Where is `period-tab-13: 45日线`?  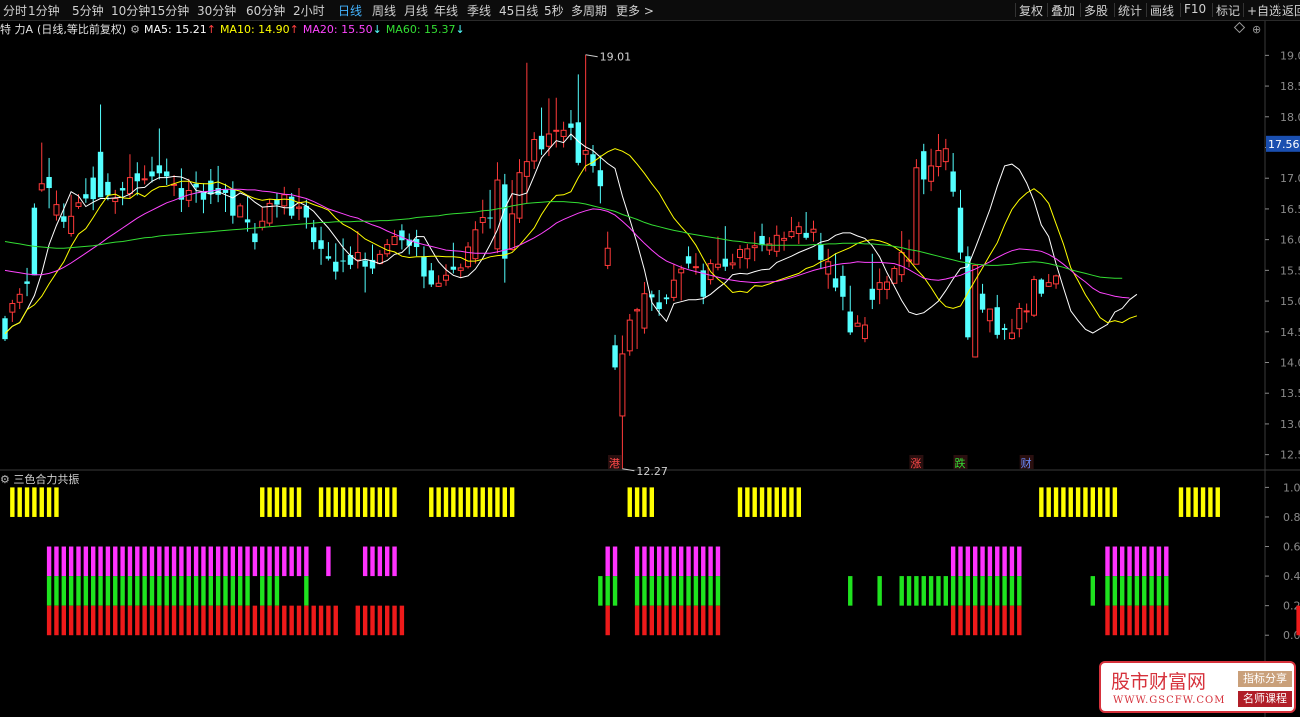 period-tab-13: 45日线 is located at coordinates (518, 10).